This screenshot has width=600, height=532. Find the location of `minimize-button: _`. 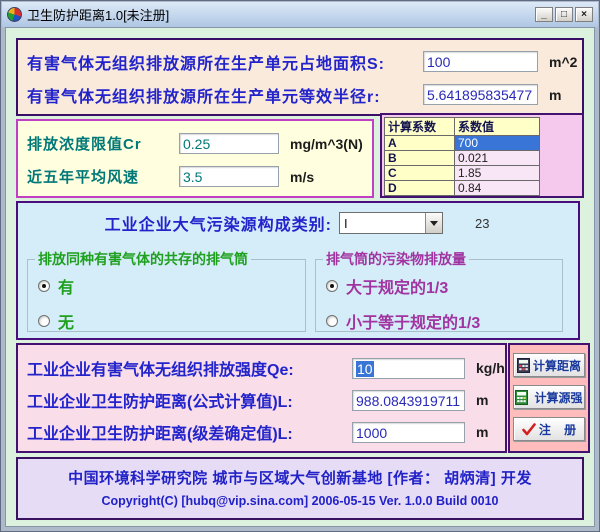

minimize-button: _ is located at coordinates (544, 14).